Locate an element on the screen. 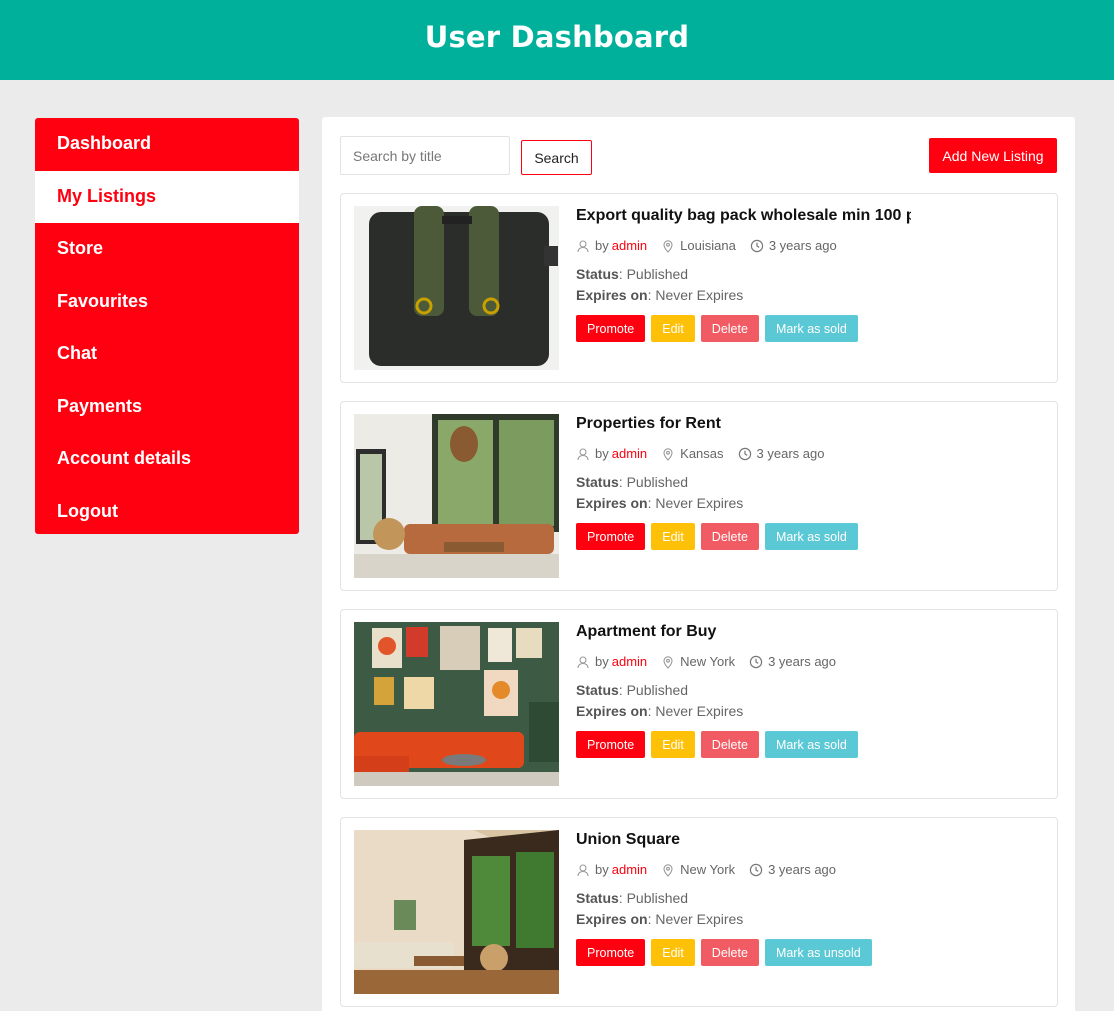  listing-image-backpack is located at coordinates (456, 288).